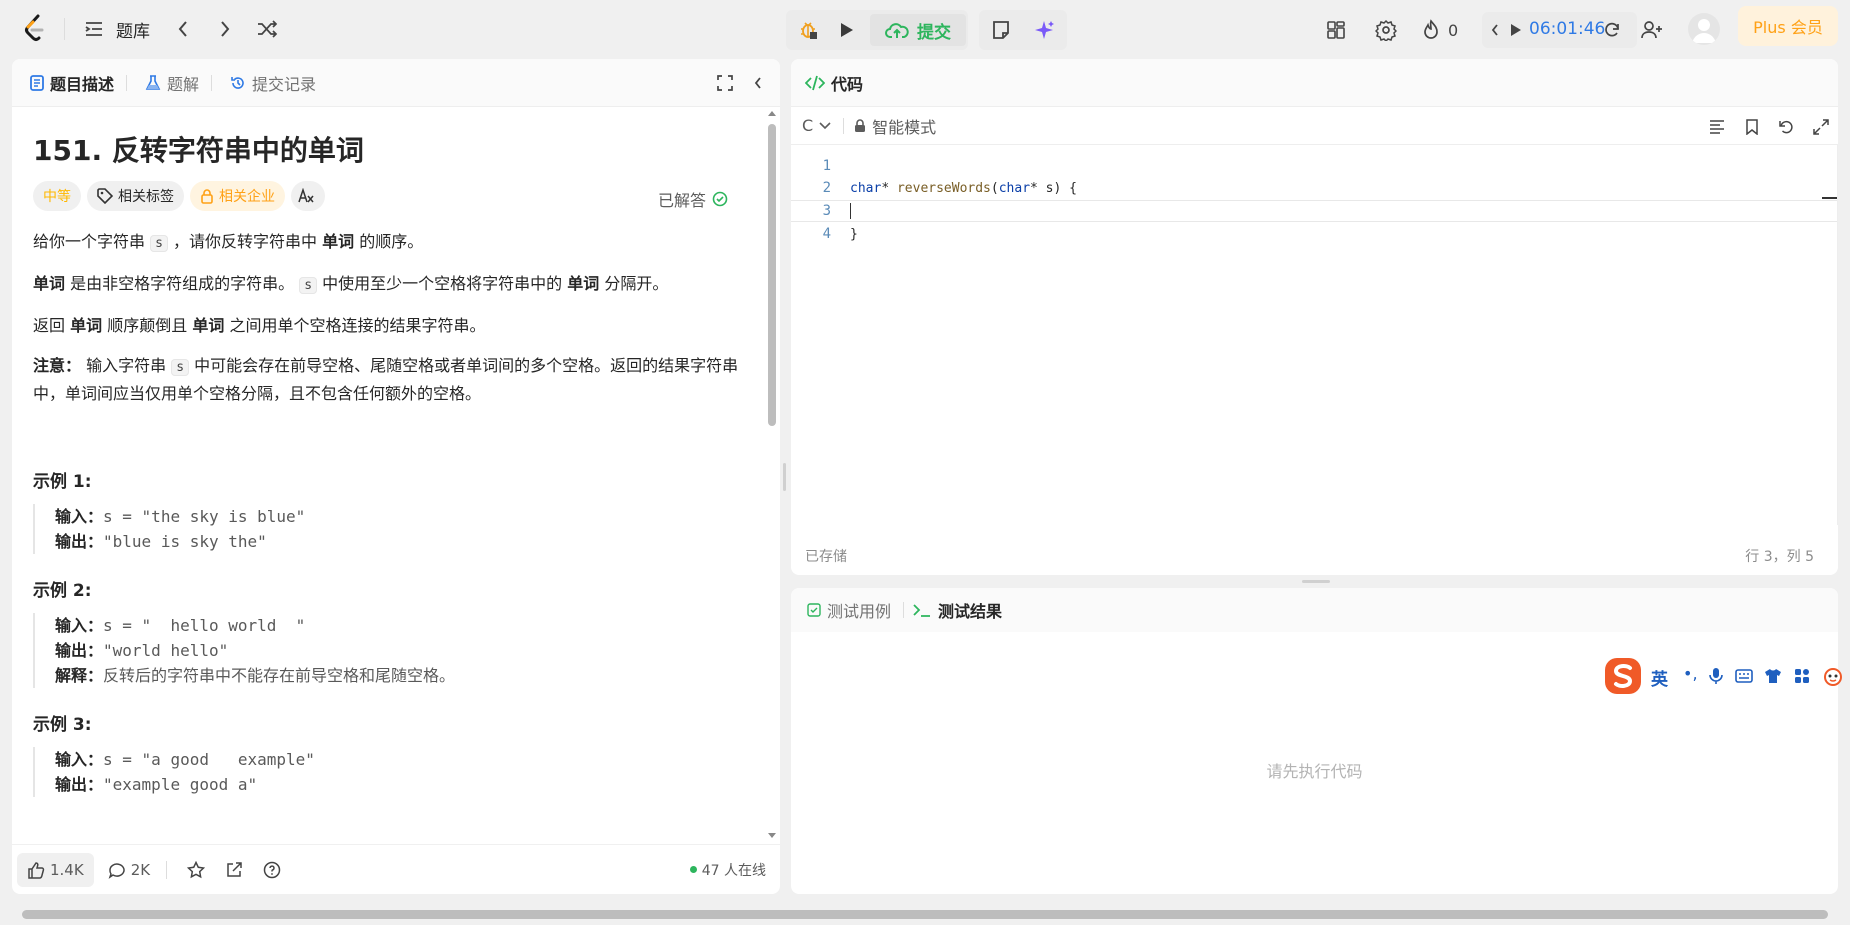  I want to click on undo-icon, so click(1786, 127).